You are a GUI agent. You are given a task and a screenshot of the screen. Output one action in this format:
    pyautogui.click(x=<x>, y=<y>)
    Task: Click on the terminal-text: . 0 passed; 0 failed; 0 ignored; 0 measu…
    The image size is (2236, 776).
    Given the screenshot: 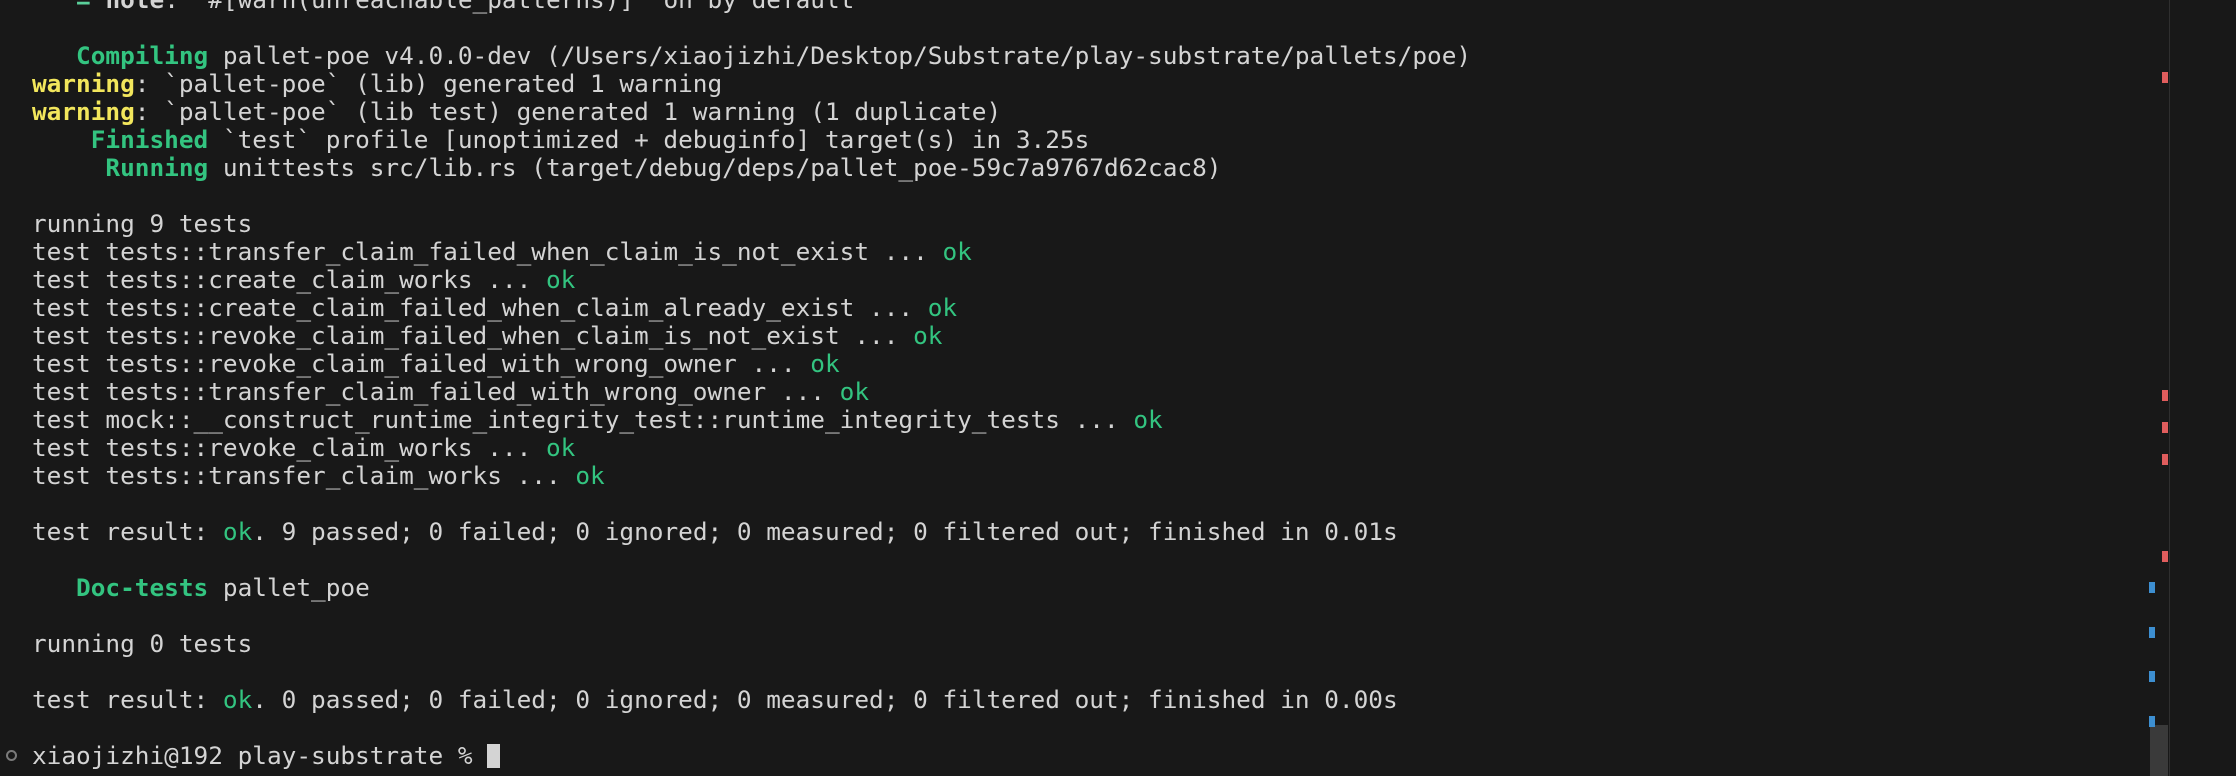 What is the action you would take?
    pyautogui.click(x=825, y=700)
    